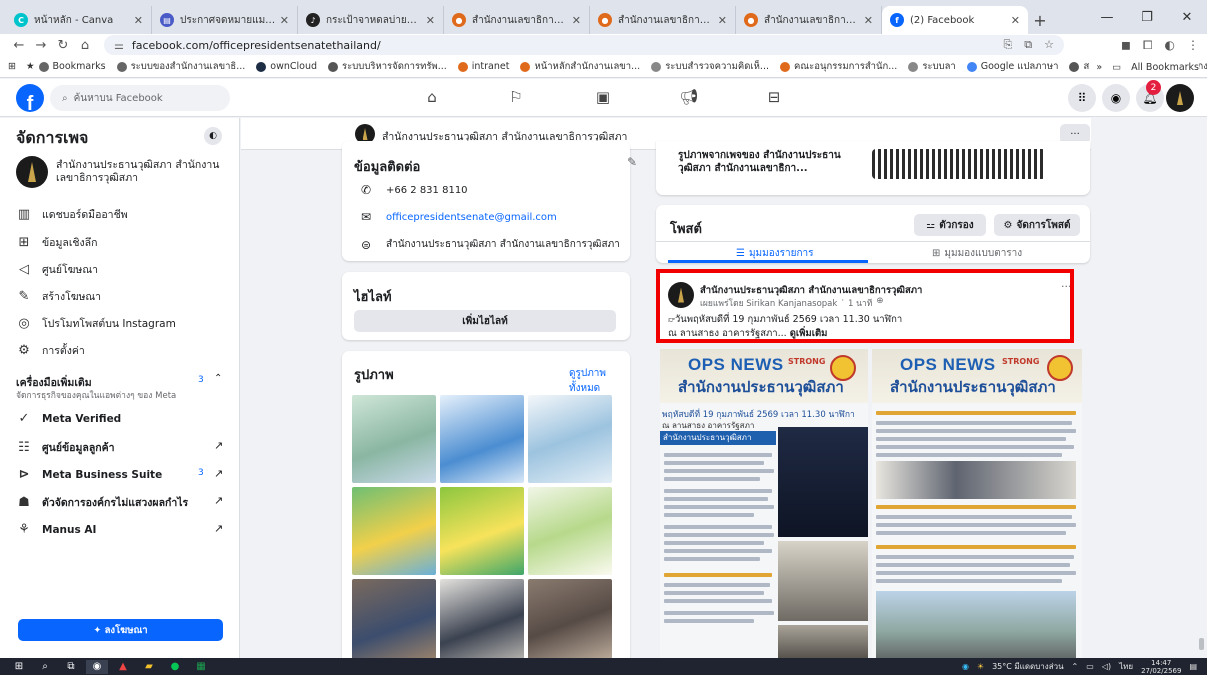 The width and height of the screenshot is (1207, 675). What do you see at coordinates (1012, 66) in the screenshot?
I see `bookmark-item: Google แปลภาษา` at bounding box center [1012, 66].